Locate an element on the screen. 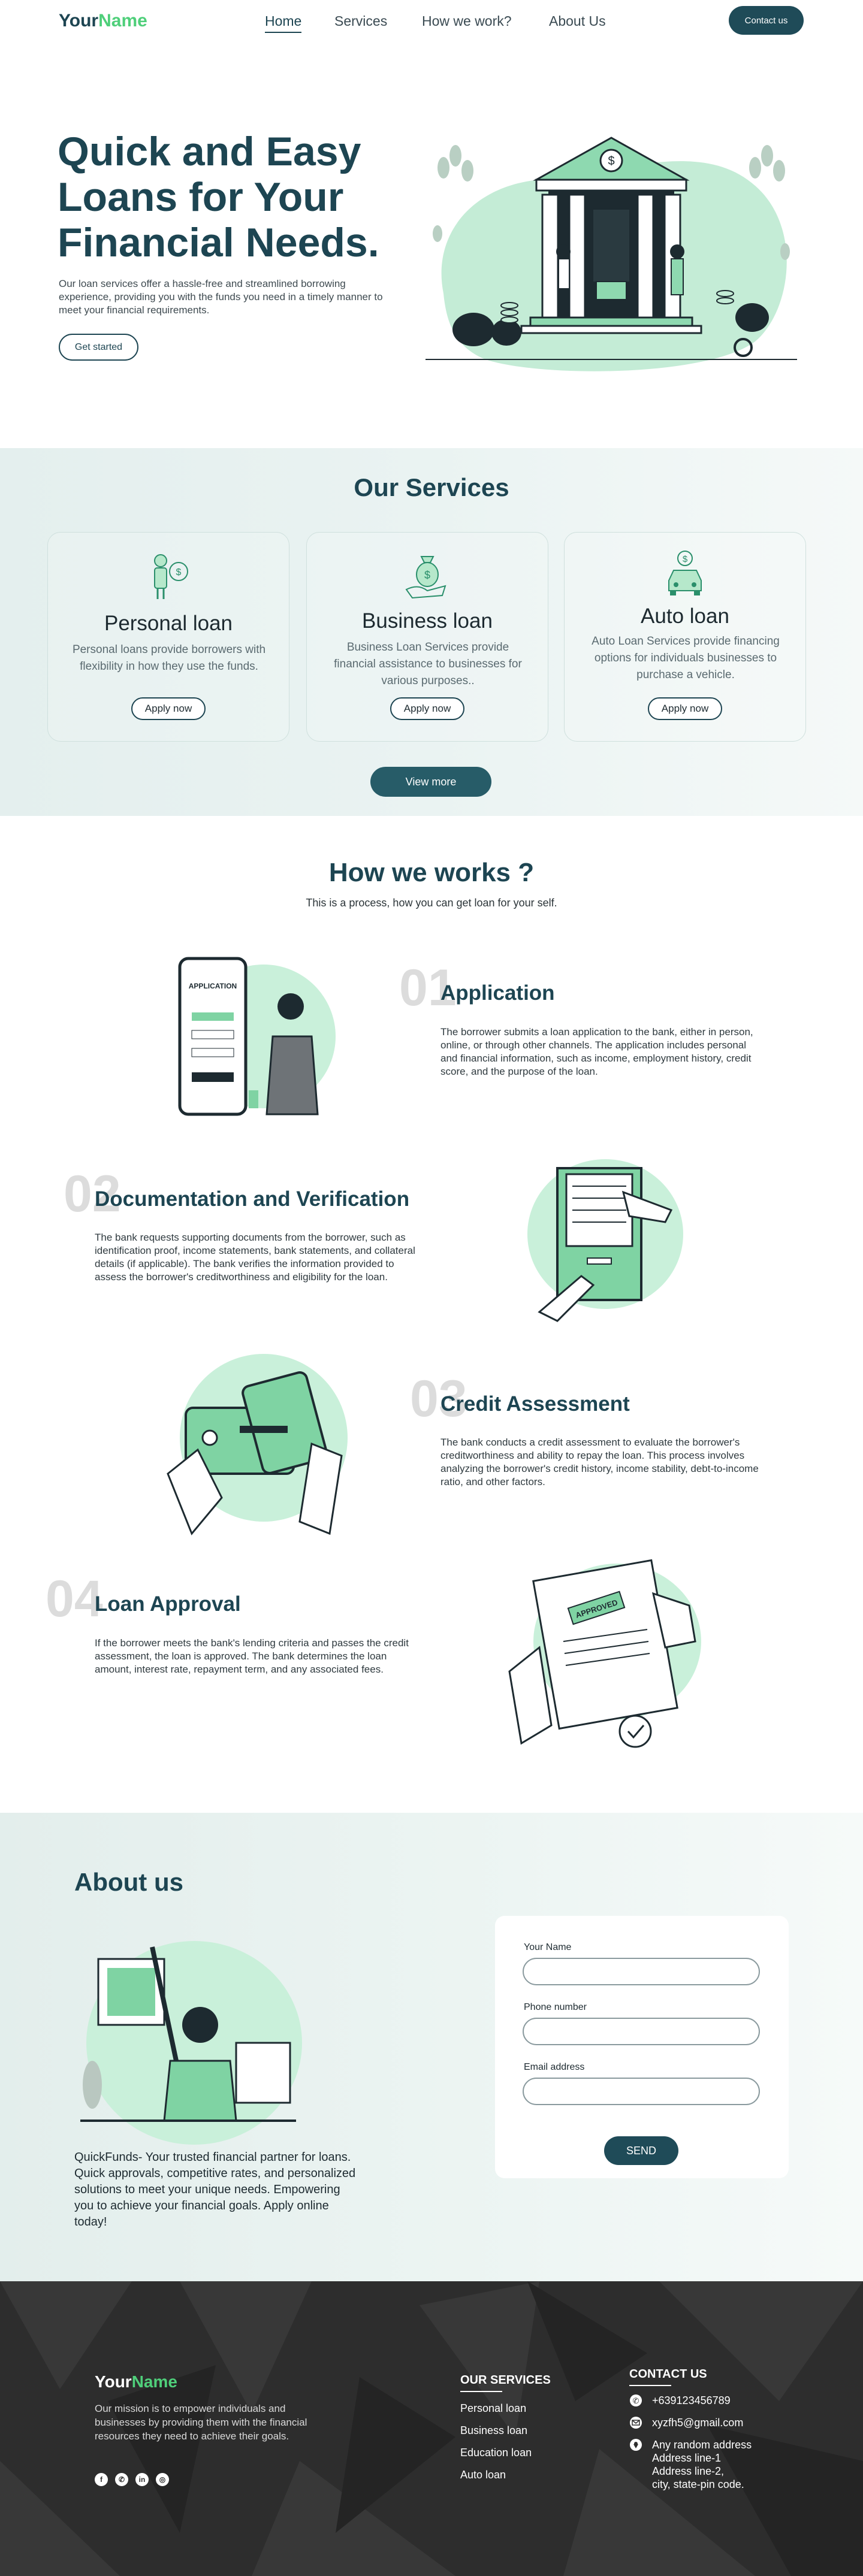  wallet-illustration is located at coordinates (257, 1444).